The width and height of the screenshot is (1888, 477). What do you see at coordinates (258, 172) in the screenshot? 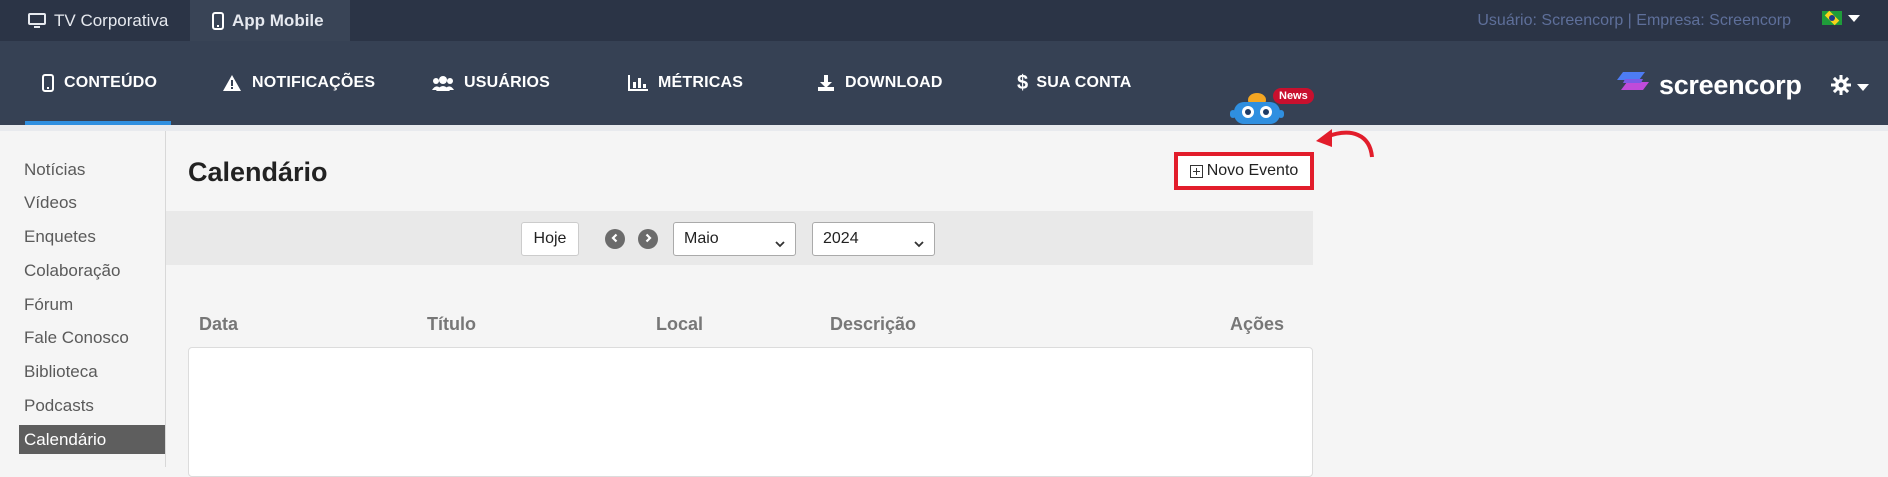
I see `page-title: Calendário` at bounding box center [258, 172].